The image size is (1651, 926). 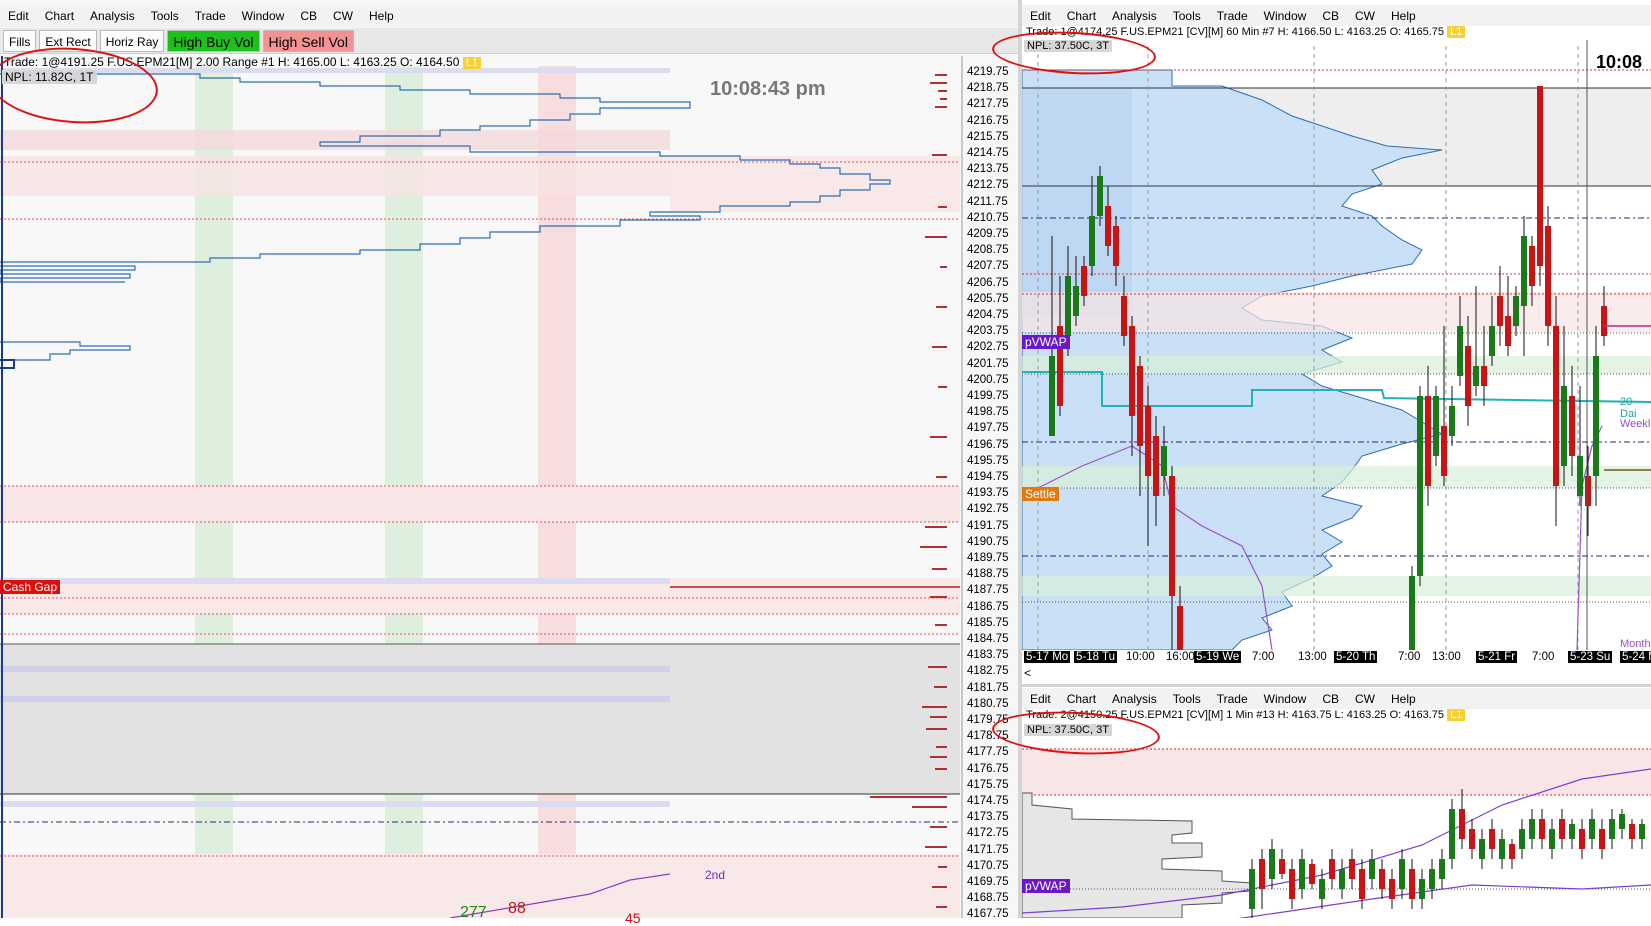 I want to click on scroll-left-arrow: <, so click(x=1027, y=673).